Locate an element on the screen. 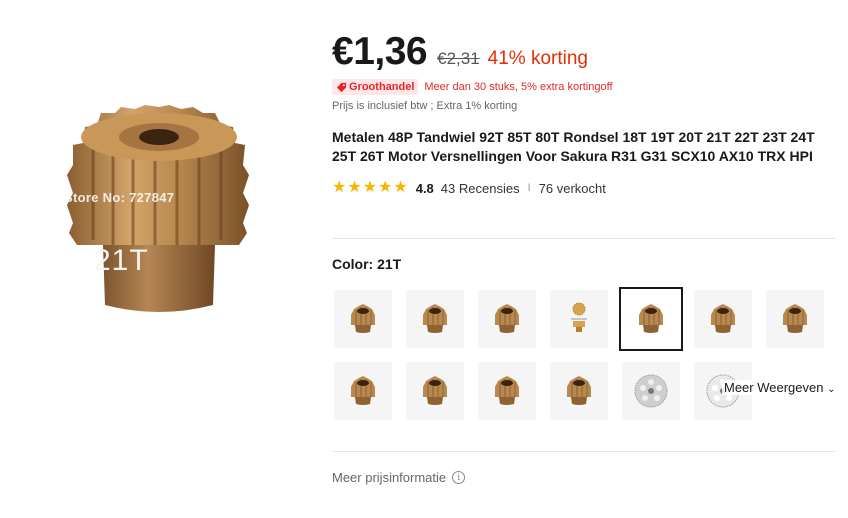  image-watermark: Store No: 727847 is located at coordinates (119, 197).